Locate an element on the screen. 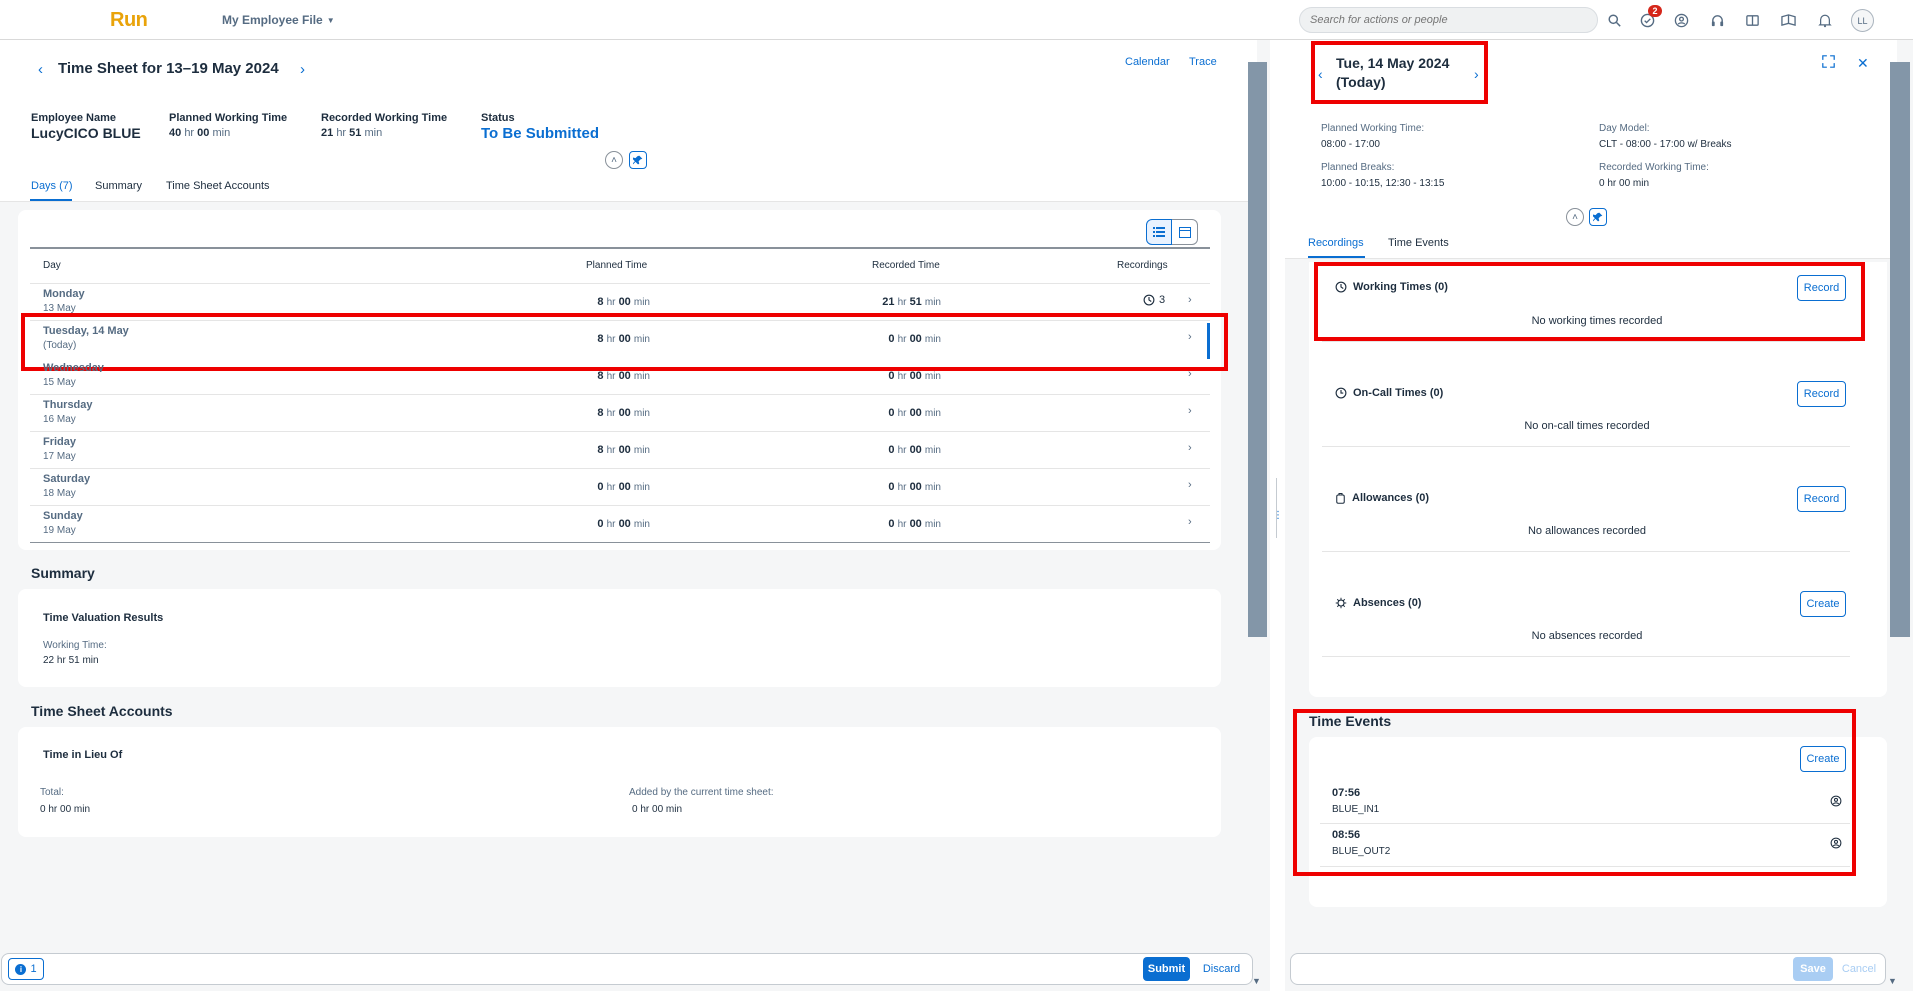 Image resolution: width=1913 pixels, height=991 pixels. cancel-button: Cancel is located at coordinates (1859, 969).